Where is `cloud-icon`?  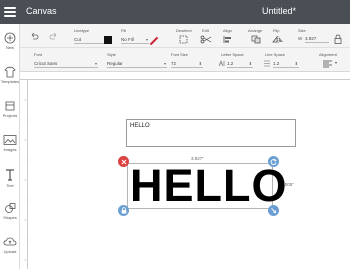 cloud-icon is located at coordinates (10, 241).